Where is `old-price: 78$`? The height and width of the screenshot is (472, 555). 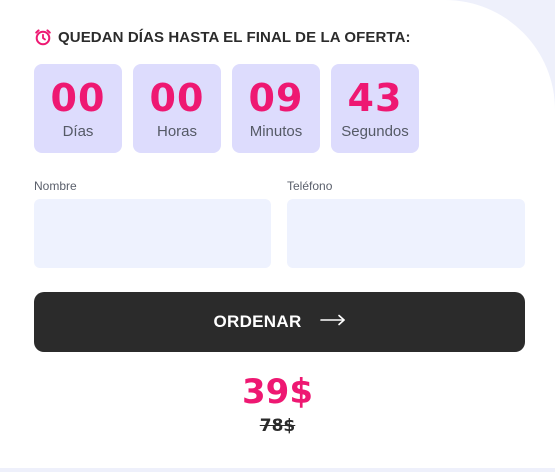
old-price: 78$ is located at coordinates (277, 426).